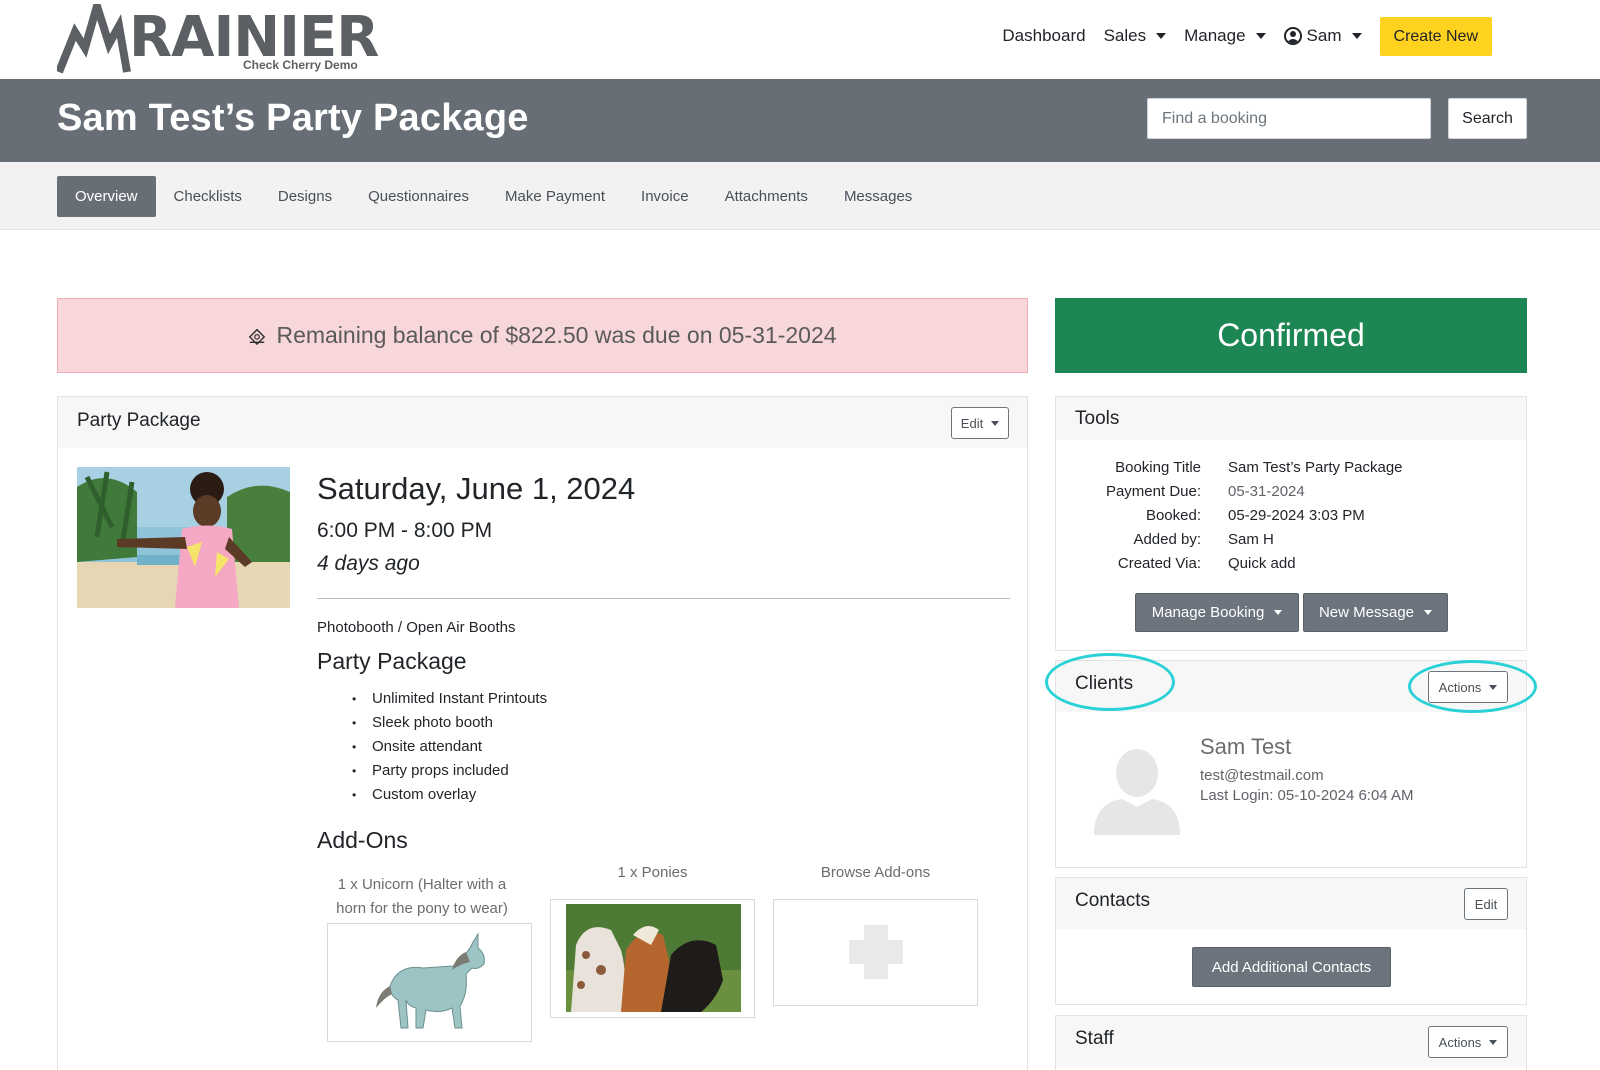 The height and width of the screenshot is (1070, 1600). I want to click on client-last-login: Last Login: 05-10-2024 6:04 AM, so click(1307, 795).